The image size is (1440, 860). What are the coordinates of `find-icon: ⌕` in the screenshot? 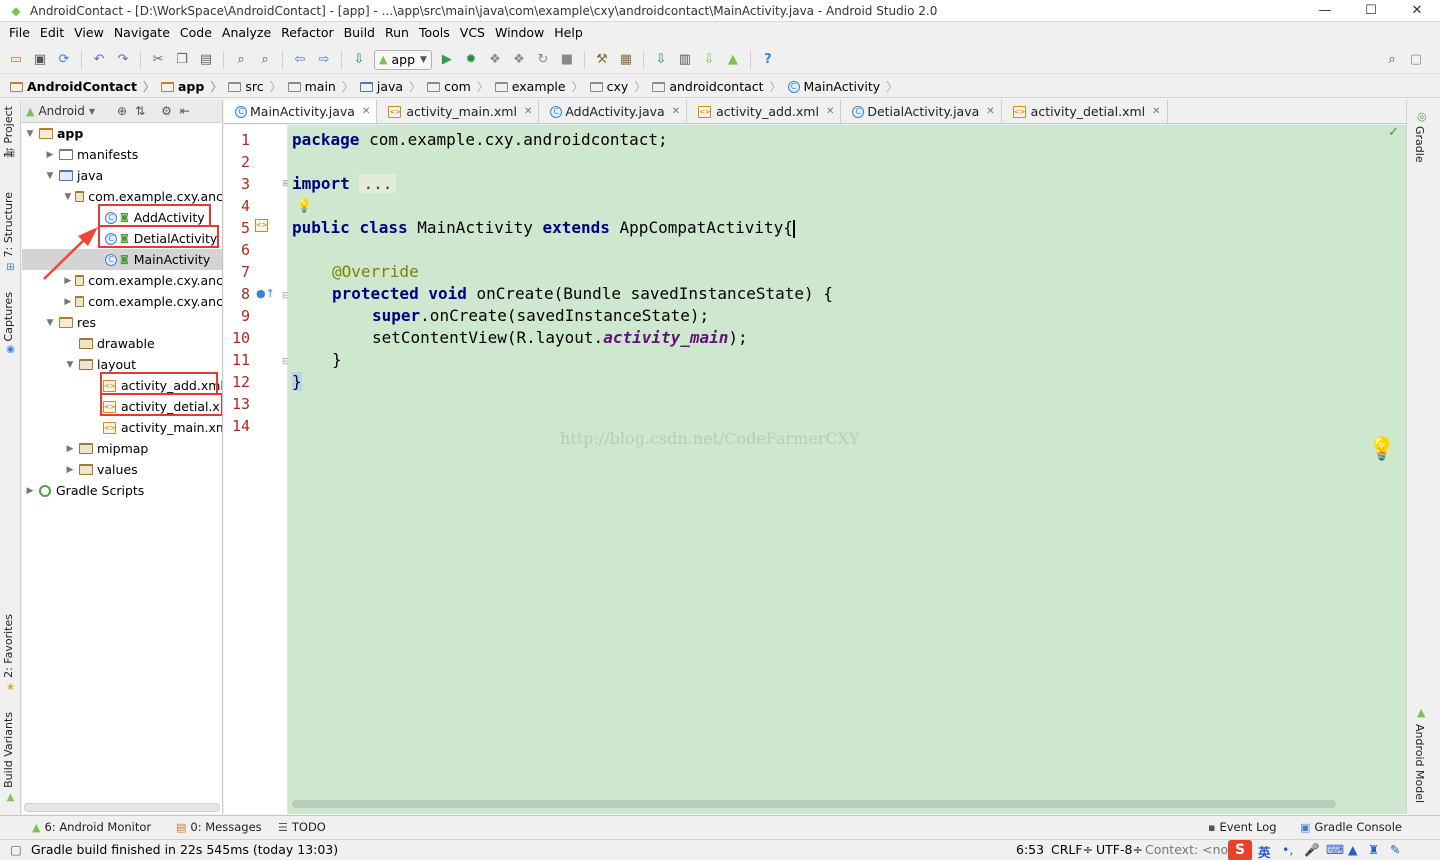 It's located at (241, 60).